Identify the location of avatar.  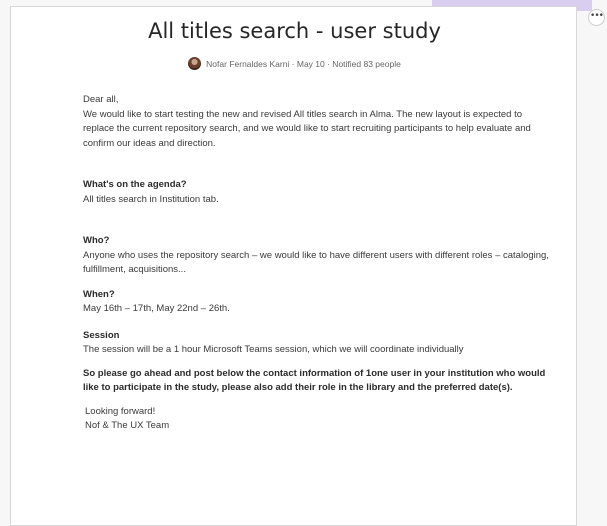
(195, 63).